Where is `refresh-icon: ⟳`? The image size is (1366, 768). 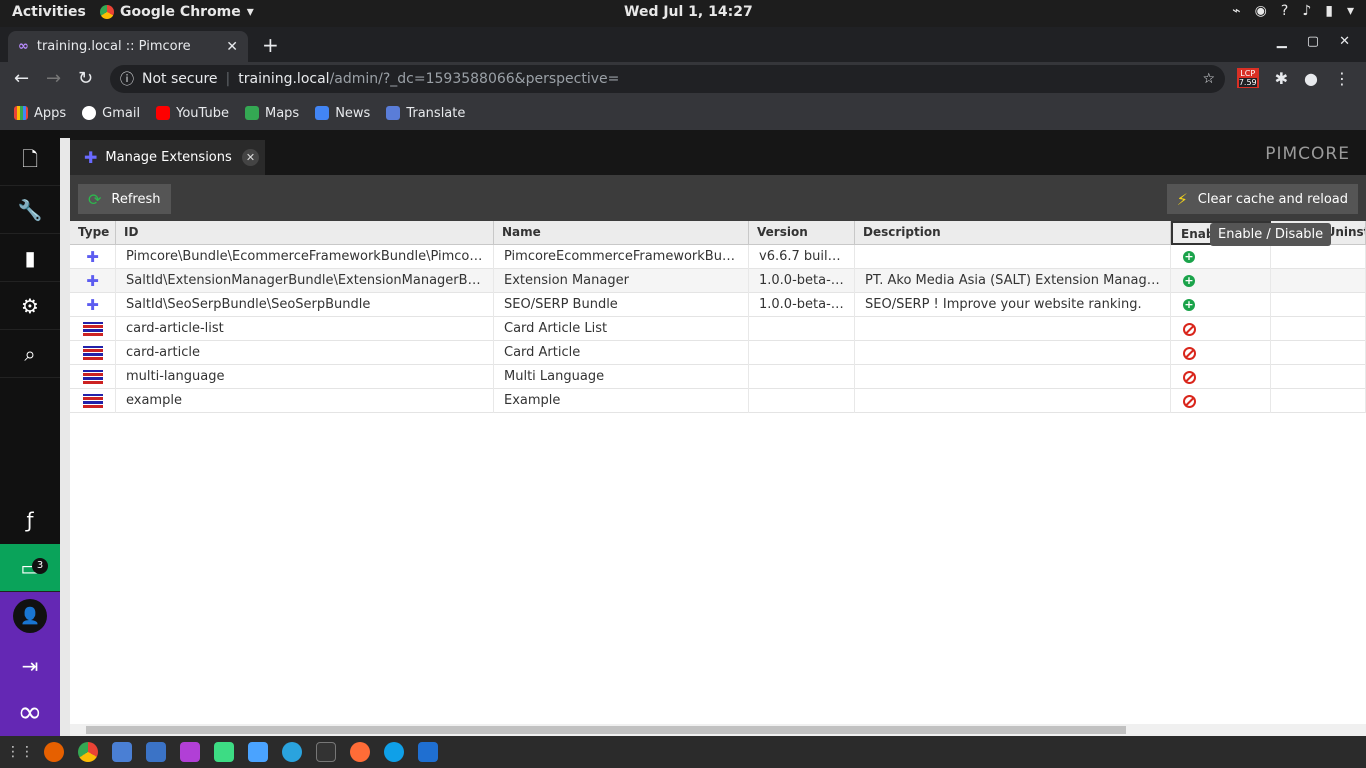 refresh-icon: ⟳ is located at coordinates (95, 199).